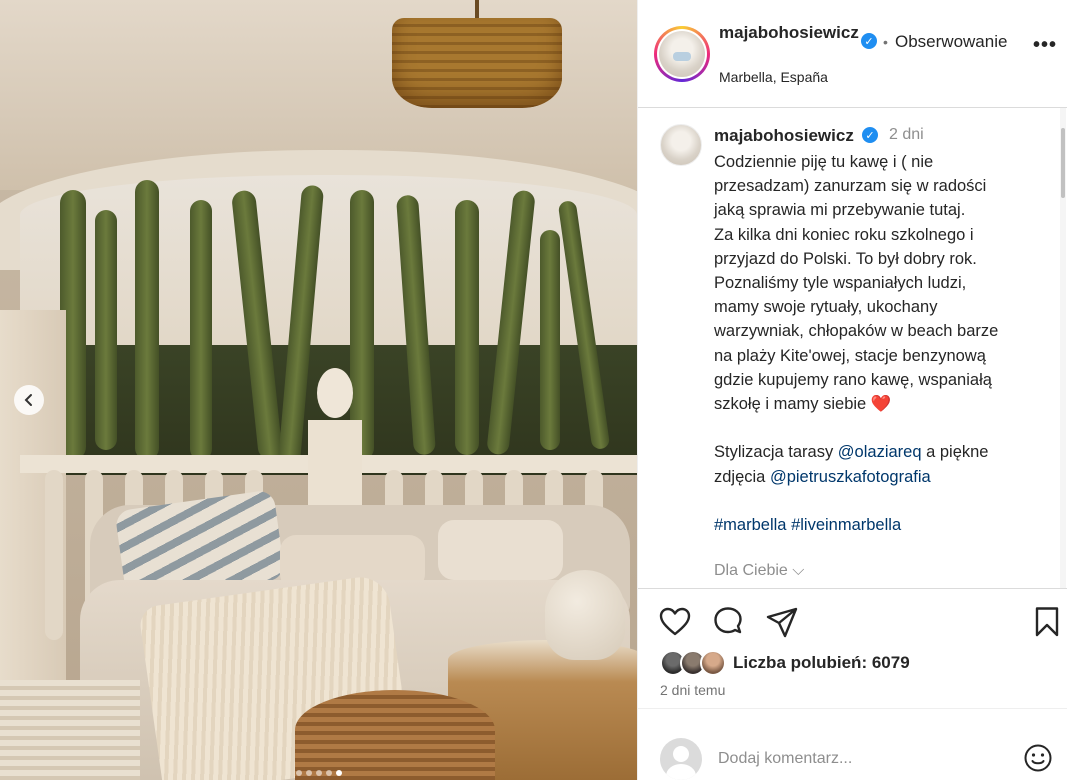  Describe the element at coordinates (852, 744) in the screenshot. I see `comment-bar` at that location.